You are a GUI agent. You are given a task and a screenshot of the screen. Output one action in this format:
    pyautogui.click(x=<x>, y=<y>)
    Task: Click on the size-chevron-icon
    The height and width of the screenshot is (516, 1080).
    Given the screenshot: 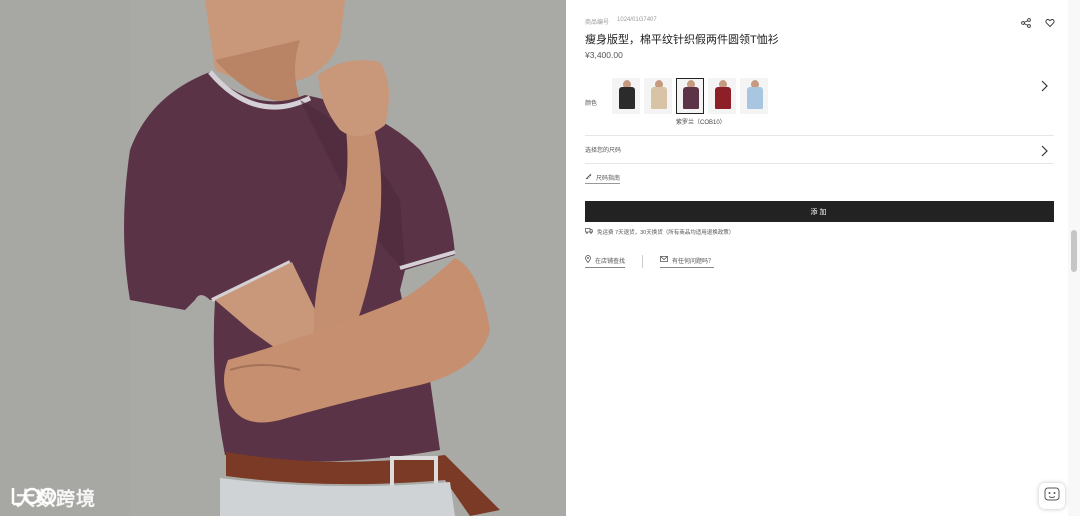 What is the action you would take?
    pyautogui.click(x=1044, y=150)
    